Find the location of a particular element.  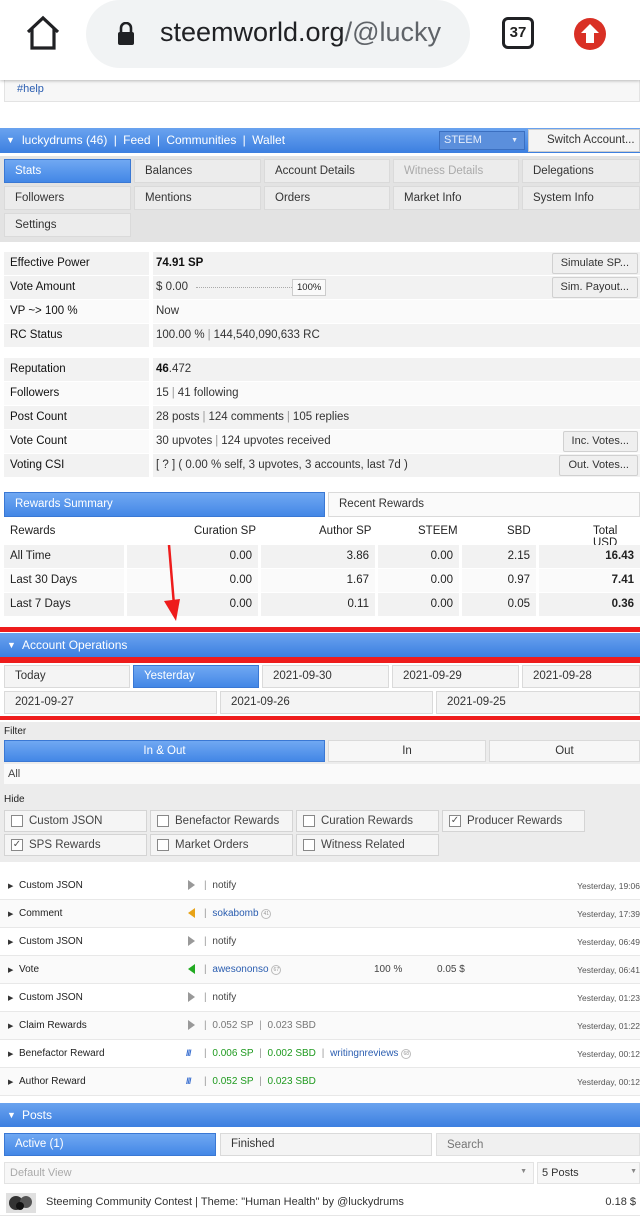

tab-witness-details: Witness Details is located at coordinates (456, 171).